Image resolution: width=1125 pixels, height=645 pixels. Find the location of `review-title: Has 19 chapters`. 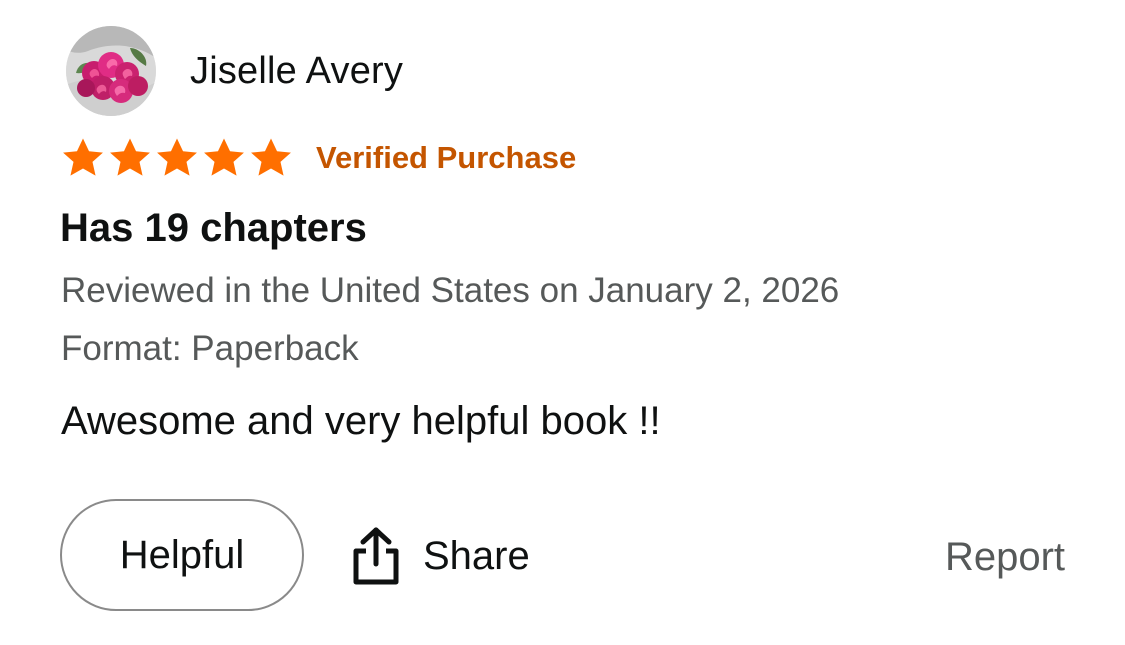

review-title: Has 19 chapters is located at coordinates (213, 228).